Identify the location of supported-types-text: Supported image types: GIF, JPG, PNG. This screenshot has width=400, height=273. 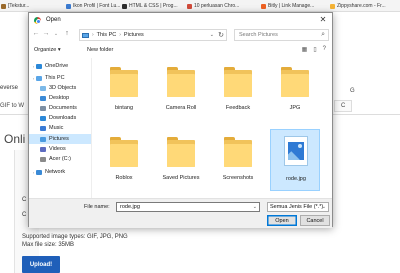
(75, 237).